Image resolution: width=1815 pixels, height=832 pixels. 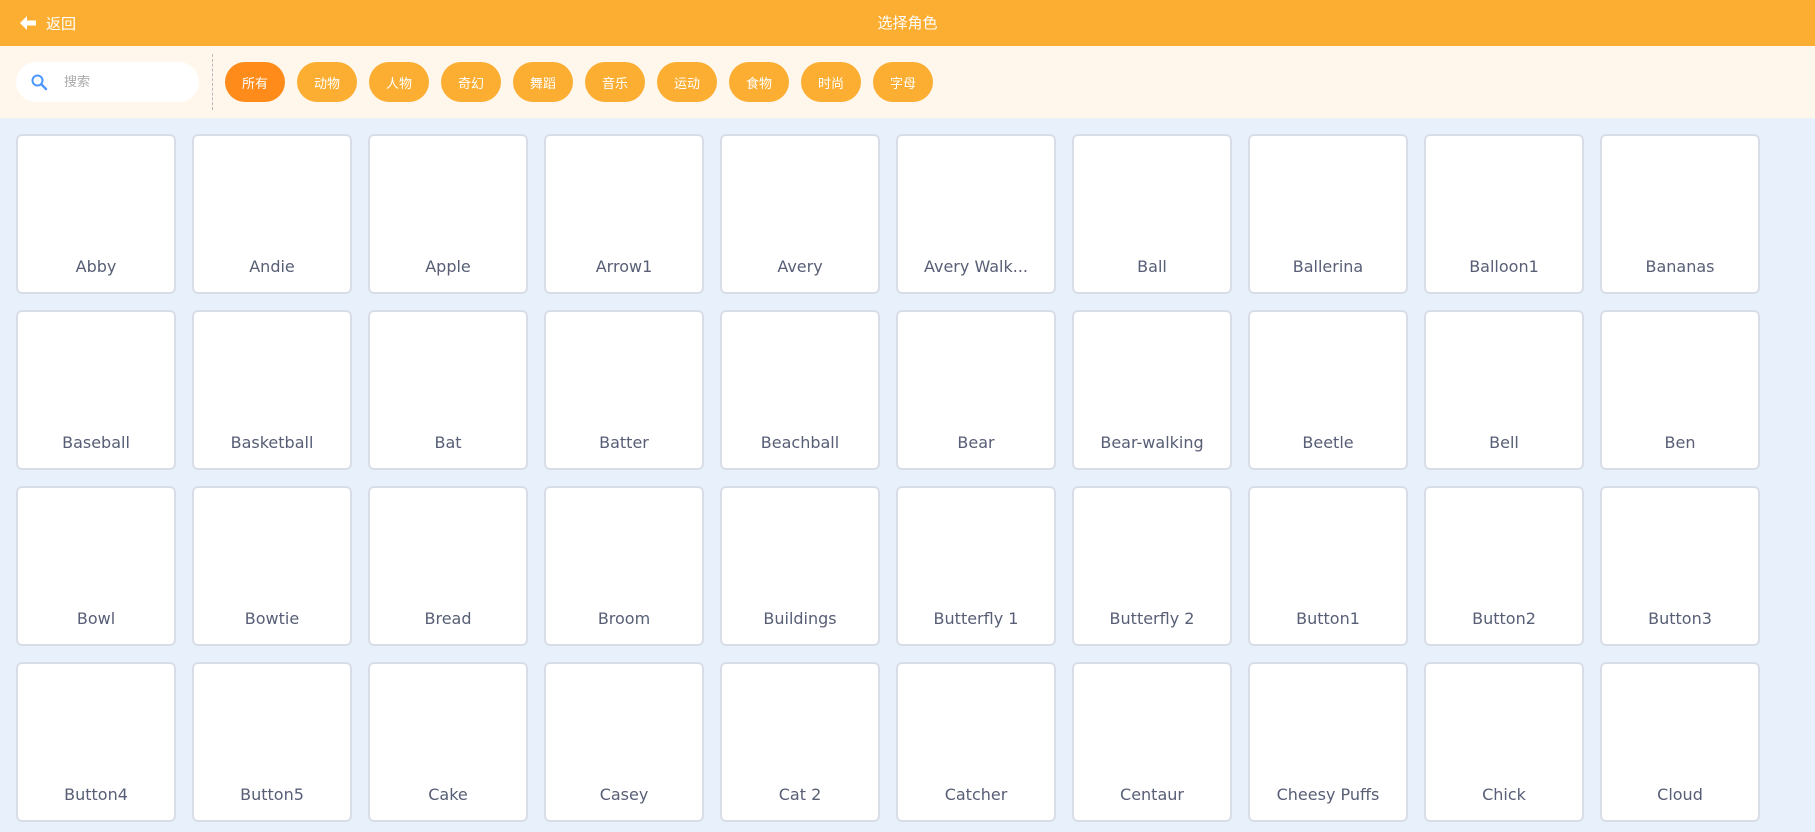 I want to click on divider, so click(x=212, y=82).